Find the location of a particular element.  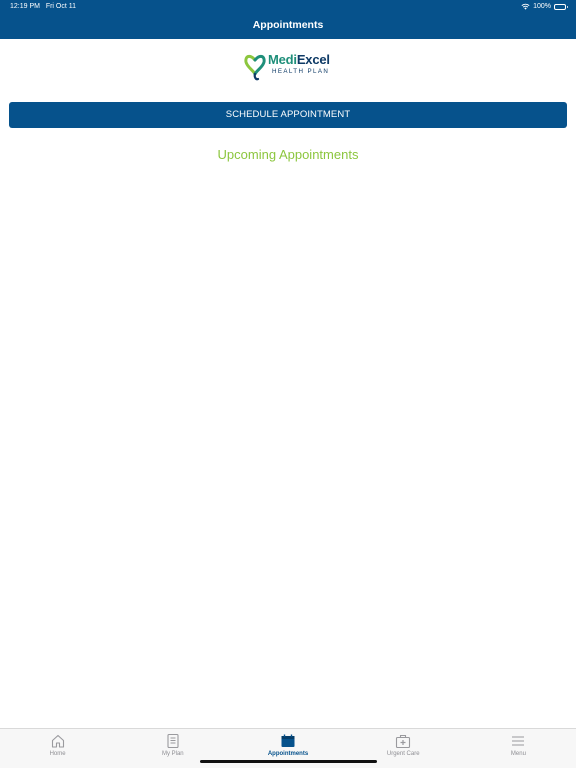

page-title: Appointments is located at coordinates (288, 25).